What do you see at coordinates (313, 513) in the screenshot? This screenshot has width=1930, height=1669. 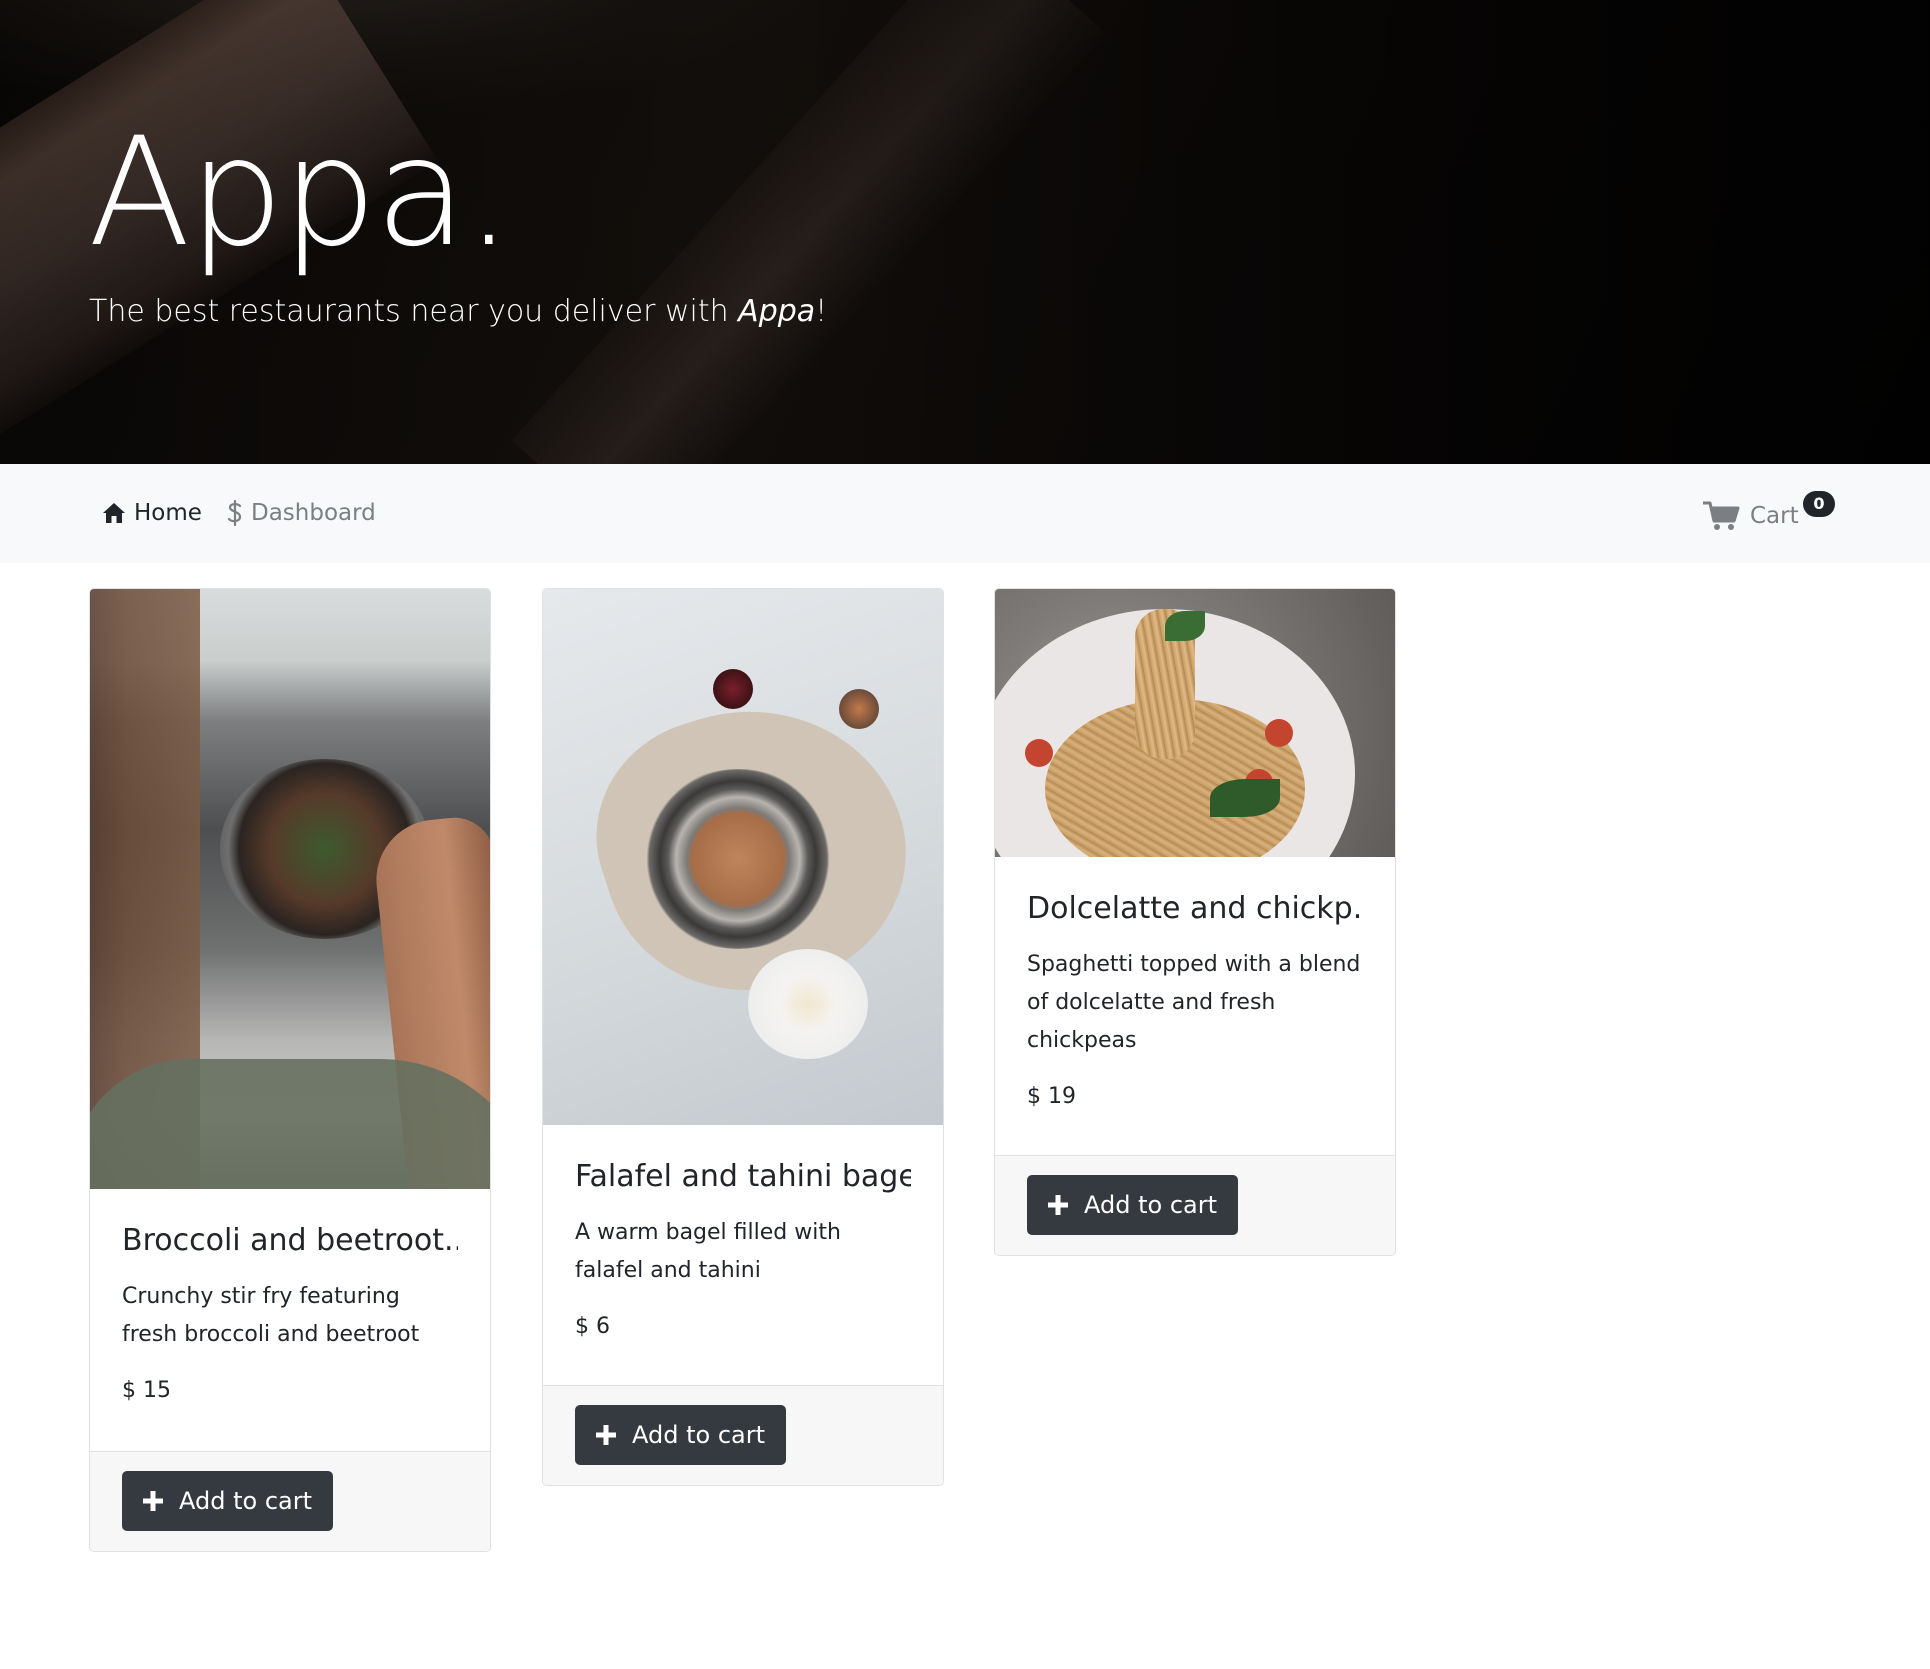 I see `nav-dashboard-label: Dashboard` at bounding box center [313, 513].